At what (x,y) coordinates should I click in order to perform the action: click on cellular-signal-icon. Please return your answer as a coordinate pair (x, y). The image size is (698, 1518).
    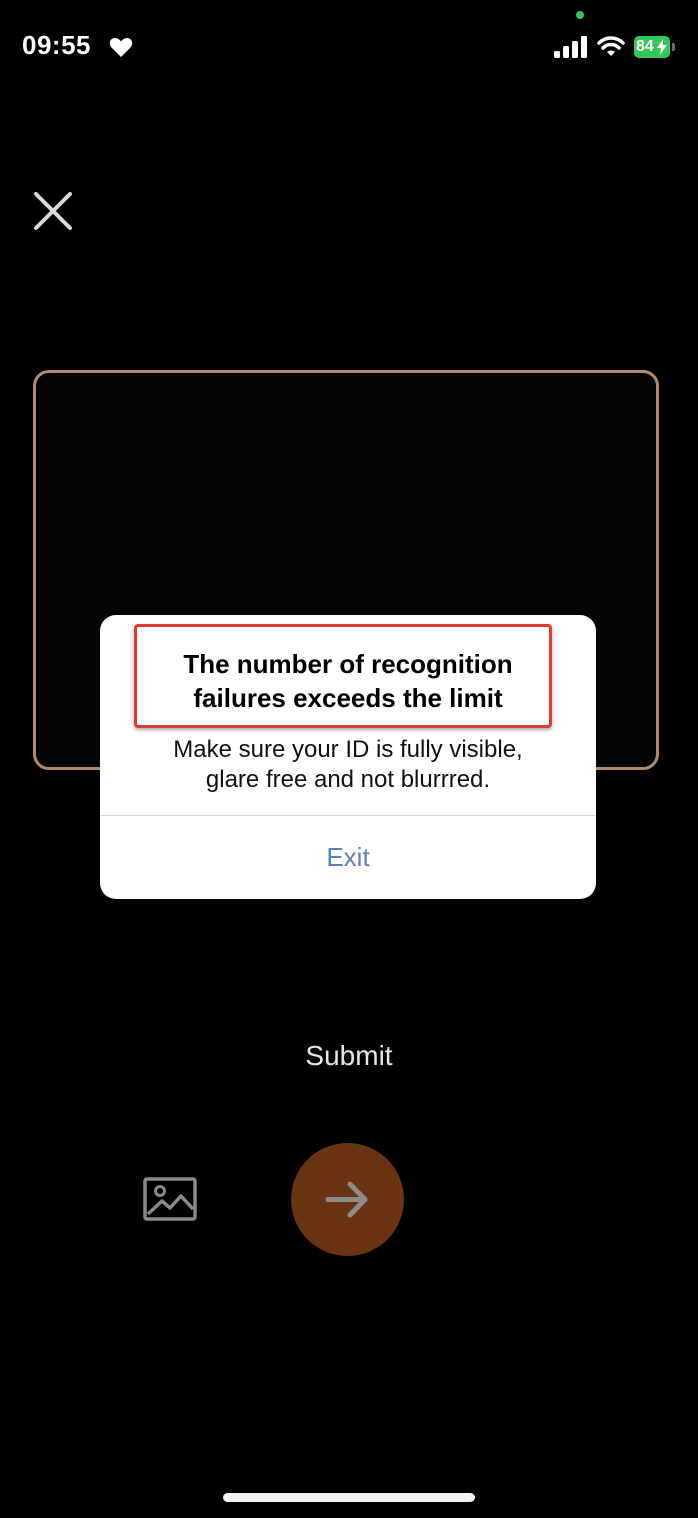
    Looking at the image, I should click on (570, 47).